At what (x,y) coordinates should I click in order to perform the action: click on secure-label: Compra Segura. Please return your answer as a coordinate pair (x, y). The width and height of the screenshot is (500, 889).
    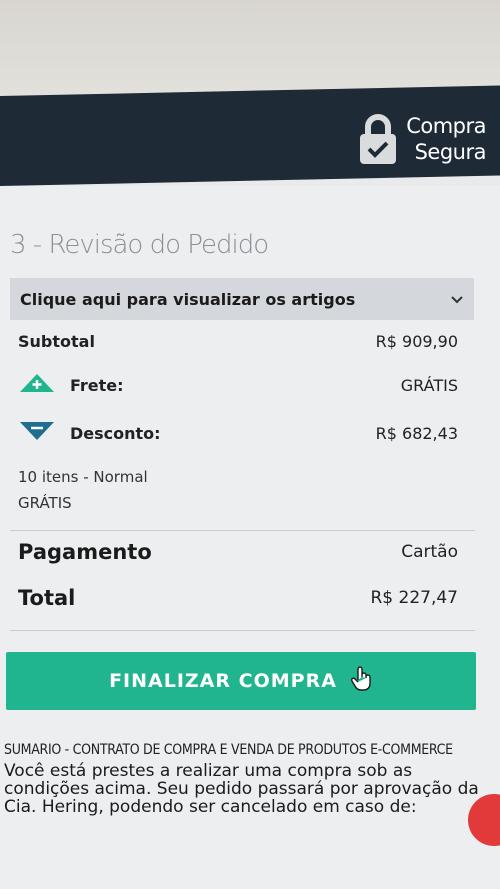
    Looking at the image, I should click on (446, 139).